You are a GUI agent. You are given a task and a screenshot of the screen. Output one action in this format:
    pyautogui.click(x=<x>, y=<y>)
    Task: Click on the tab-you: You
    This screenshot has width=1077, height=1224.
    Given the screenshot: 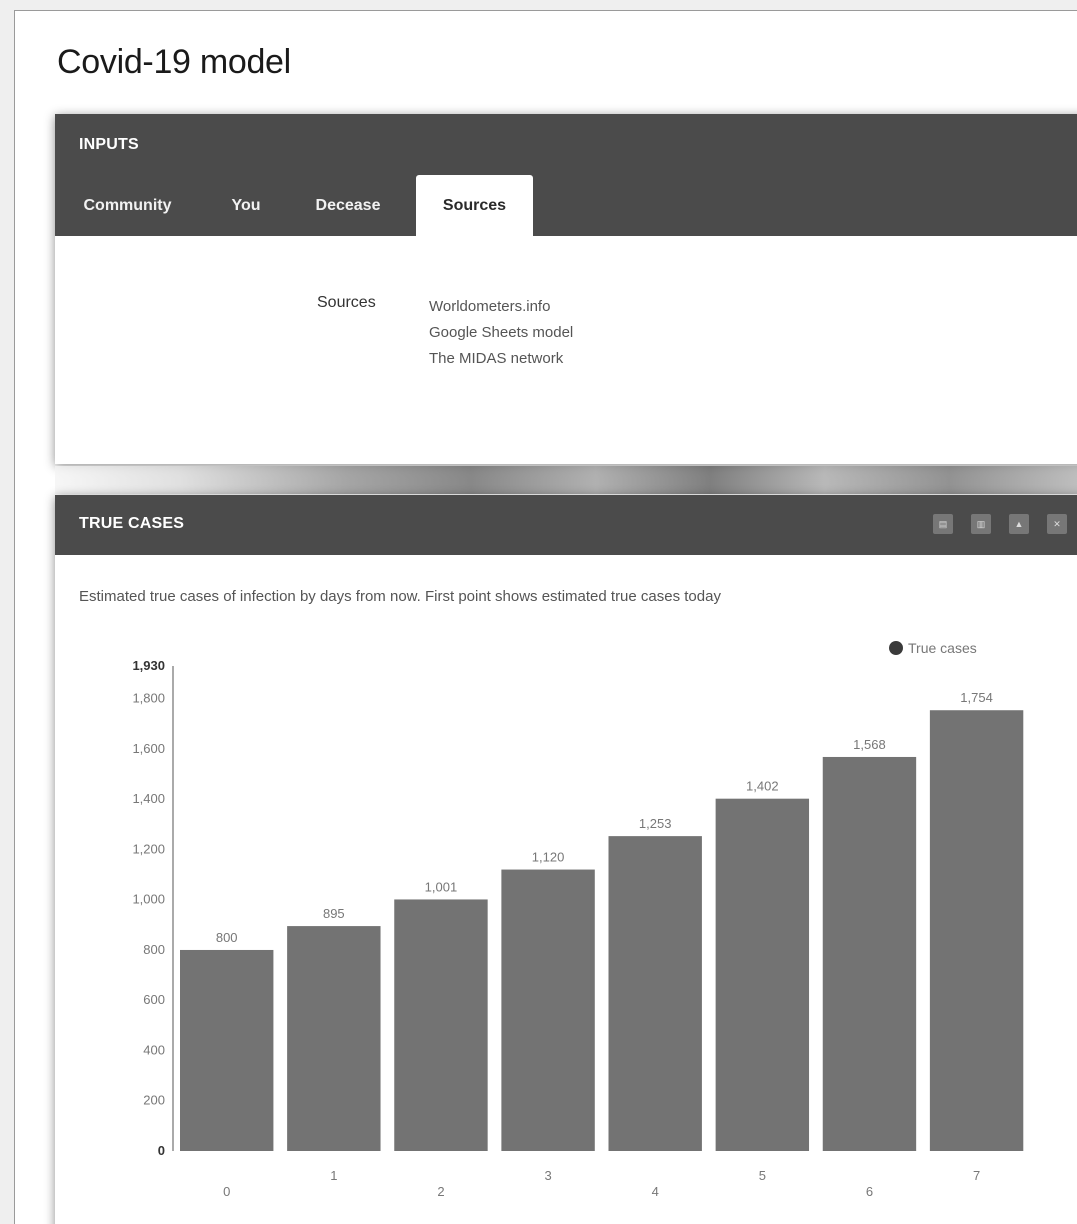 What is the action you would take?
    pyautogui.click(x=246, y=205)
    